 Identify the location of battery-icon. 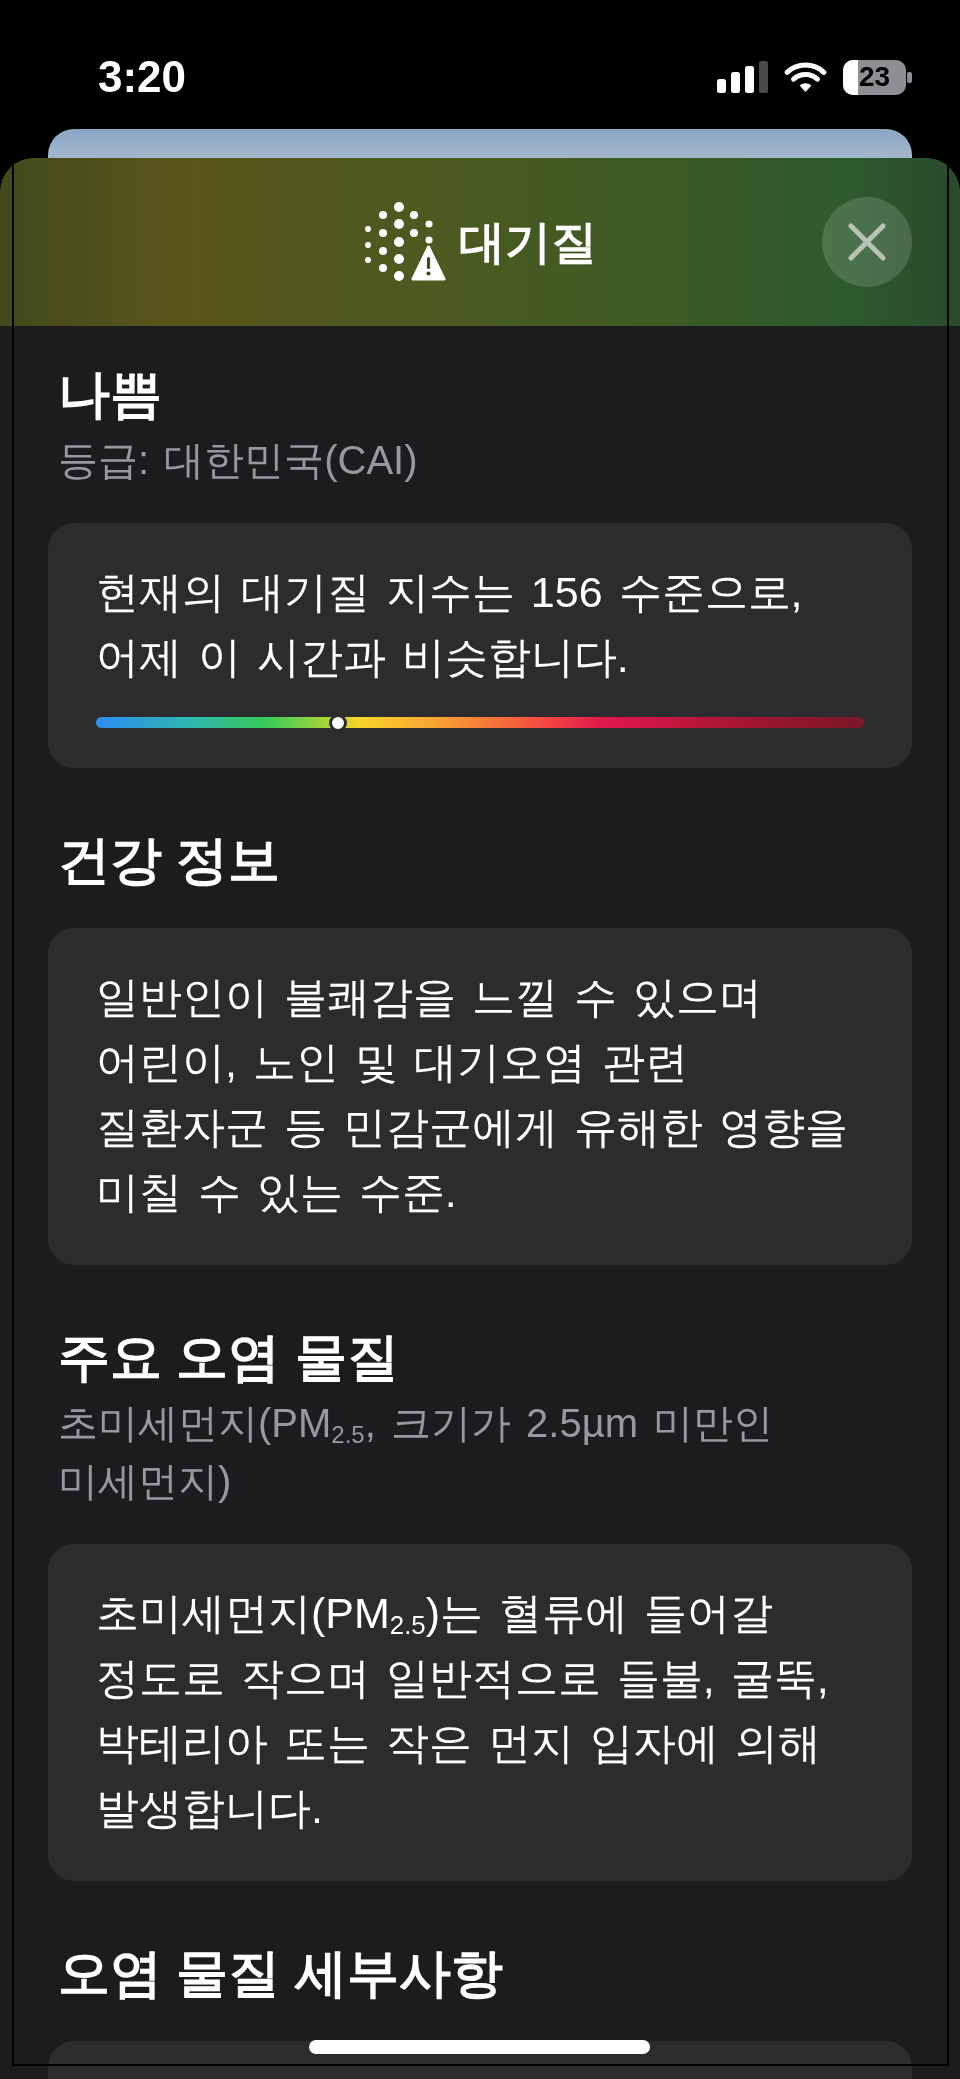
(877, 77).